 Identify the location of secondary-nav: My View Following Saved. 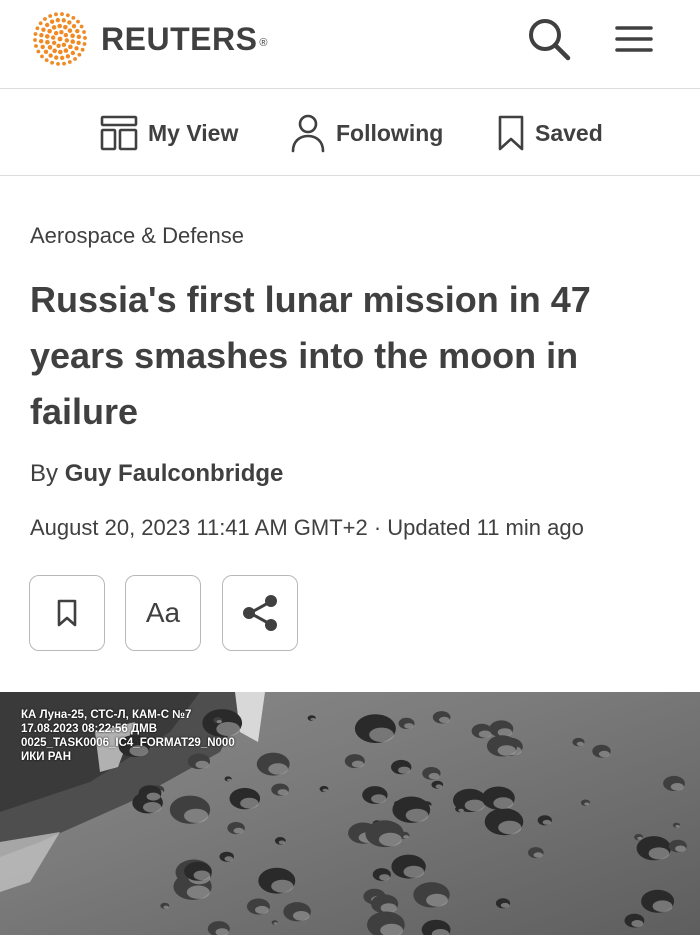
(350, 133).